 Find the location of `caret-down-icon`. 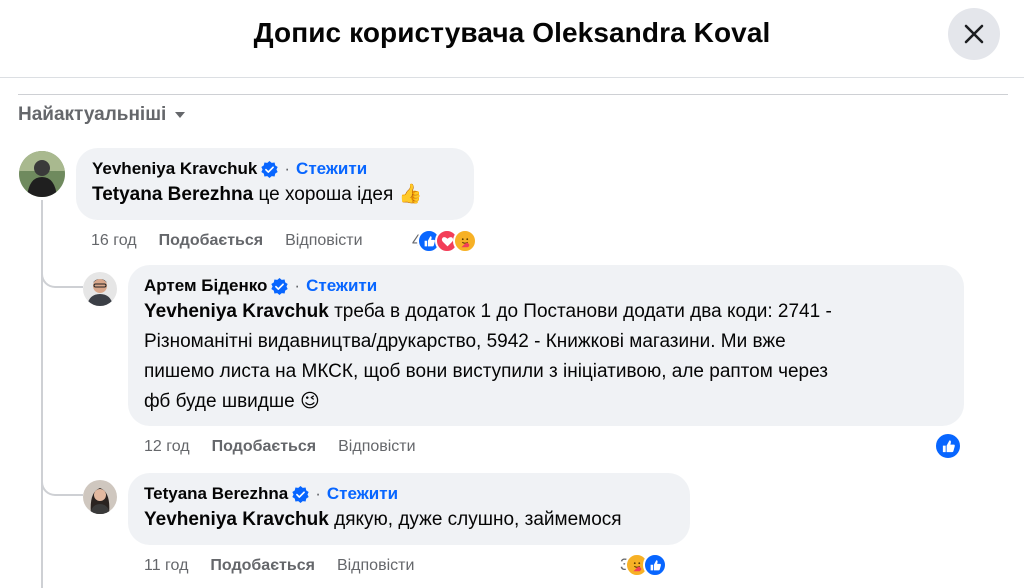

caret-down-icon is located at coordinates (180, 115).